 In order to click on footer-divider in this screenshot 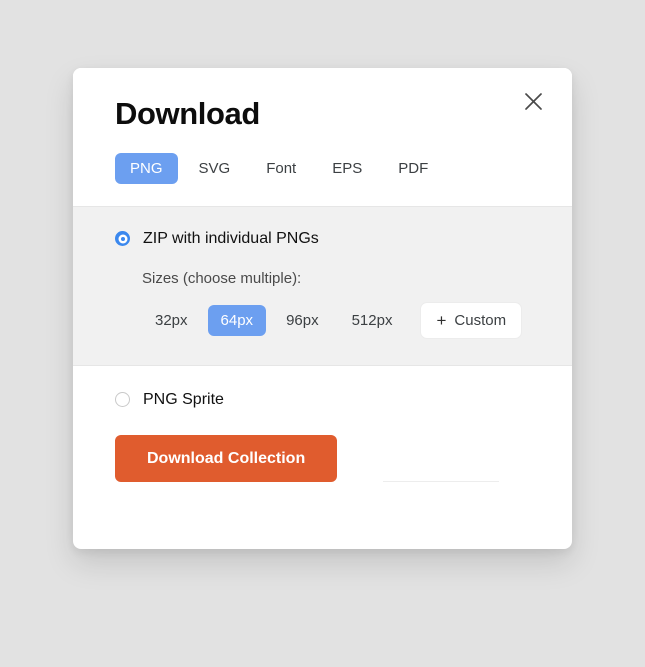, I will do `click(441, 481)`.